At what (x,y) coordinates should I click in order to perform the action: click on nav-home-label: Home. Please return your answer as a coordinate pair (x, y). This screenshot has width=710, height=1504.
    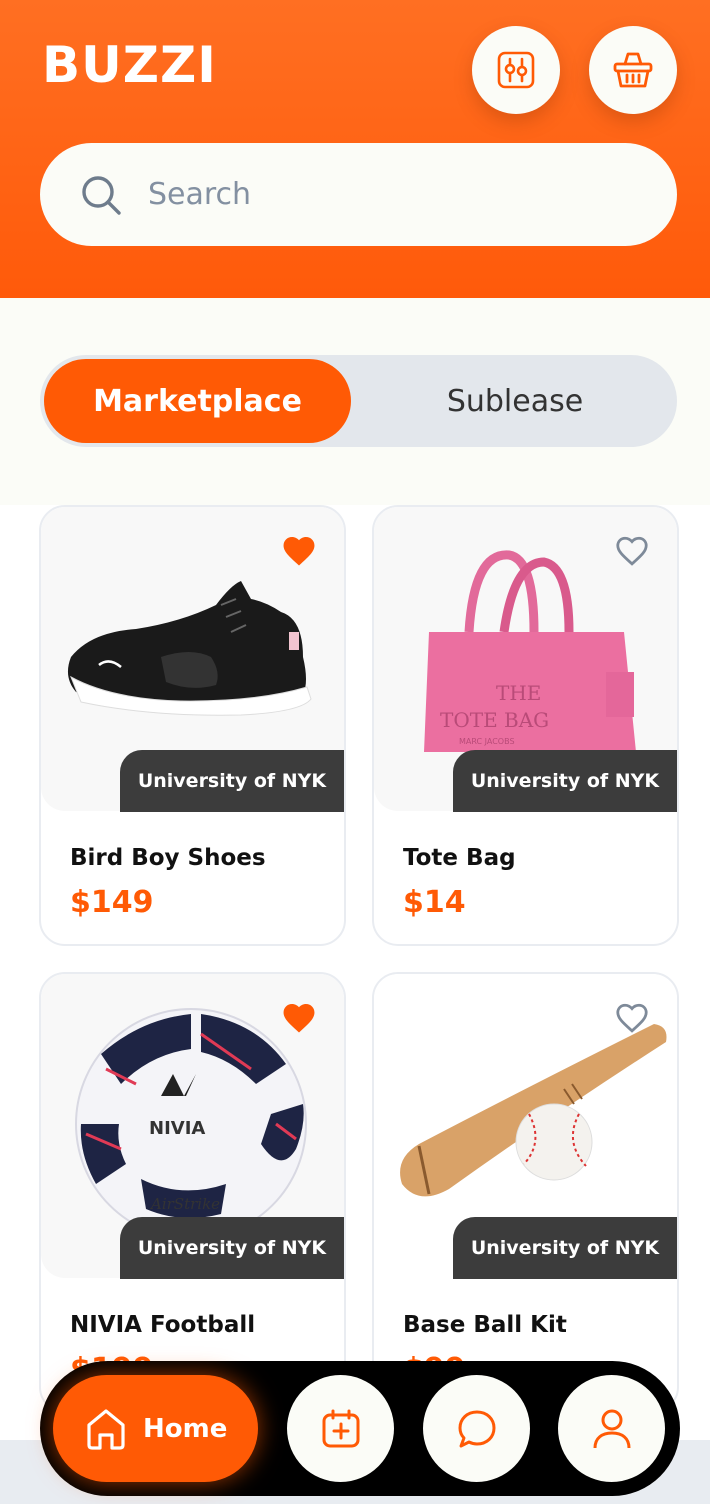
    Looking at the image, I should click on (185, 1428).